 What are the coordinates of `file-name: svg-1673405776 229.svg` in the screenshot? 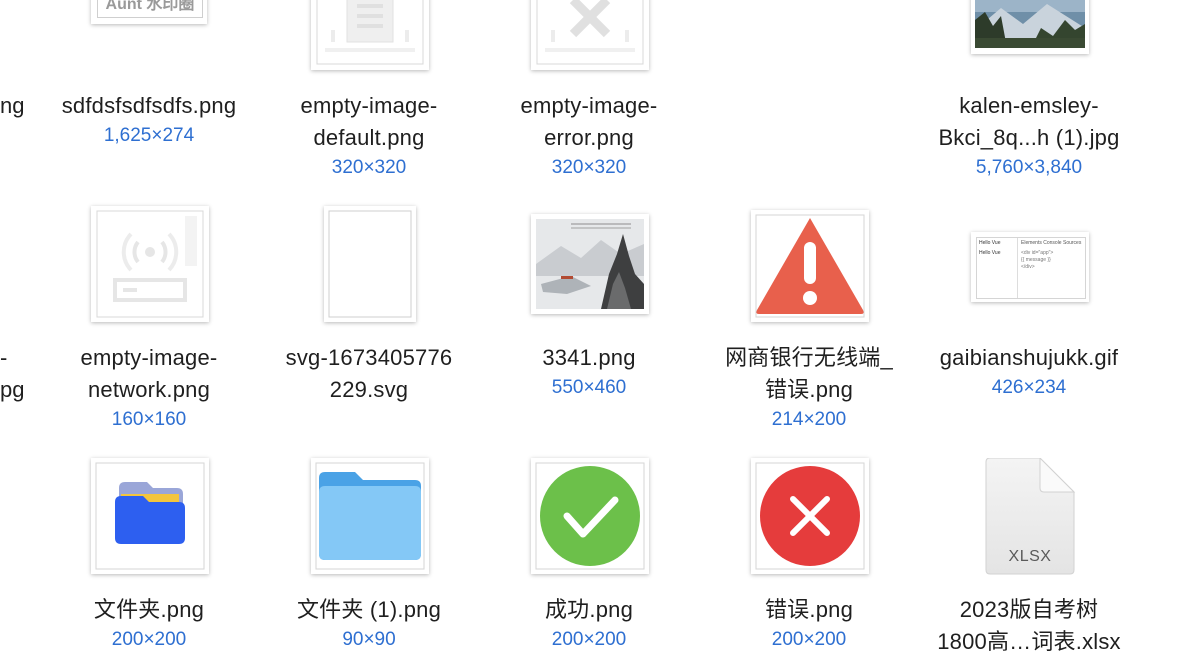 It's located at (369, 374).